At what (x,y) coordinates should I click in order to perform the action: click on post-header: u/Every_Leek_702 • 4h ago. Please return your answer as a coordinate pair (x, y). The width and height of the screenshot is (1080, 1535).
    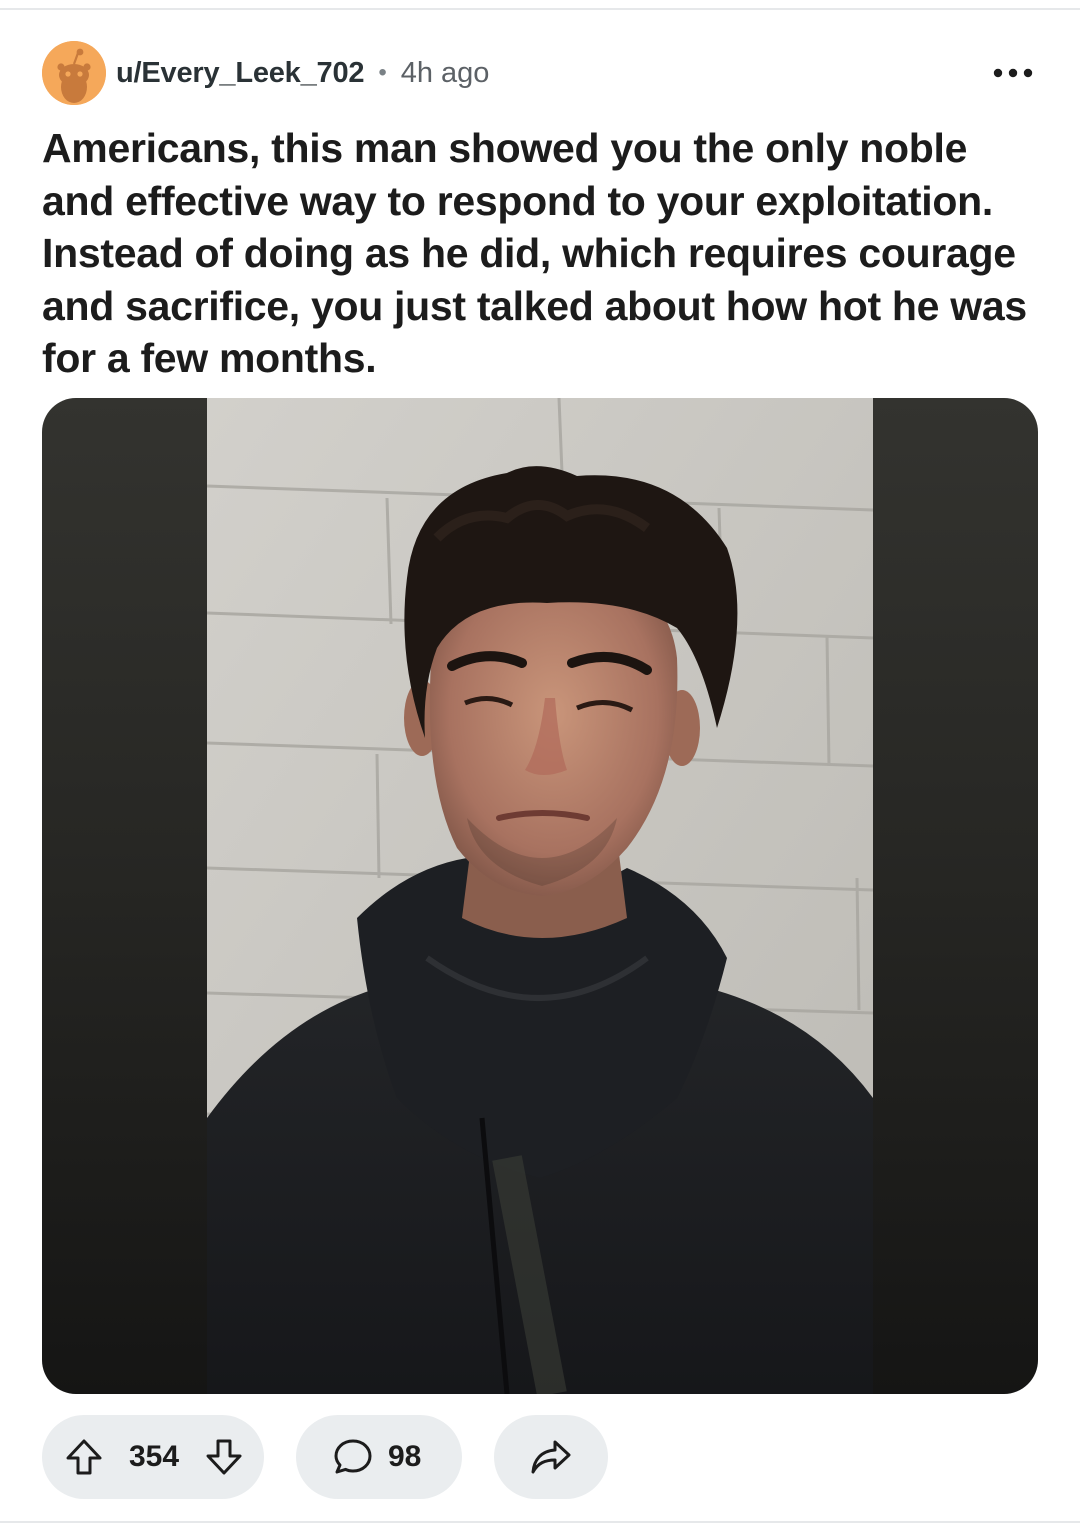
    Looking at the image, I should click on (540, 73).